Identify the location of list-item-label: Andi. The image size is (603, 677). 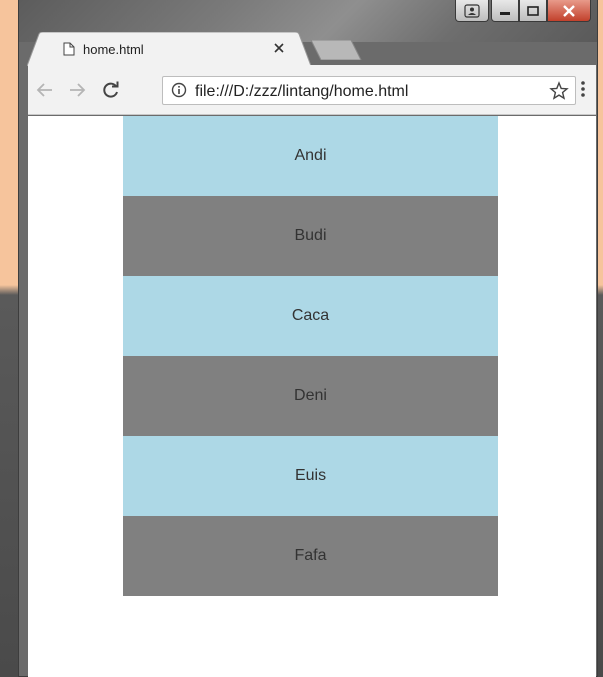
(310, 155).